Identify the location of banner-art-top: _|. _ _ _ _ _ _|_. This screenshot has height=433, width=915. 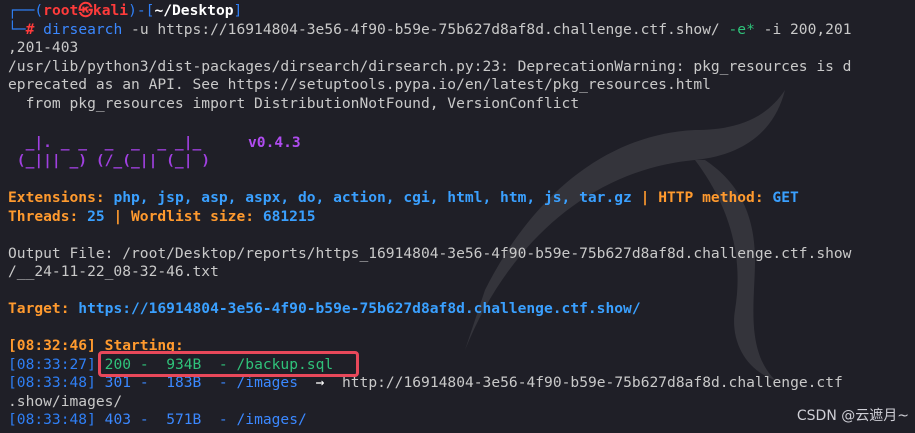
(105, 142).